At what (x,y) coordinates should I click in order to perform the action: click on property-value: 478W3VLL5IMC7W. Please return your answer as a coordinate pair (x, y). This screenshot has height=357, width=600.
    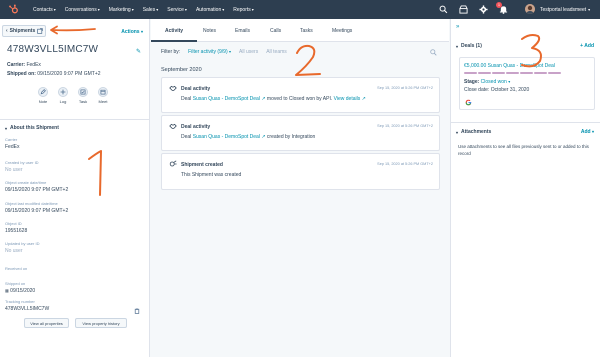
    Looking at the image, I should click on (27, 309).